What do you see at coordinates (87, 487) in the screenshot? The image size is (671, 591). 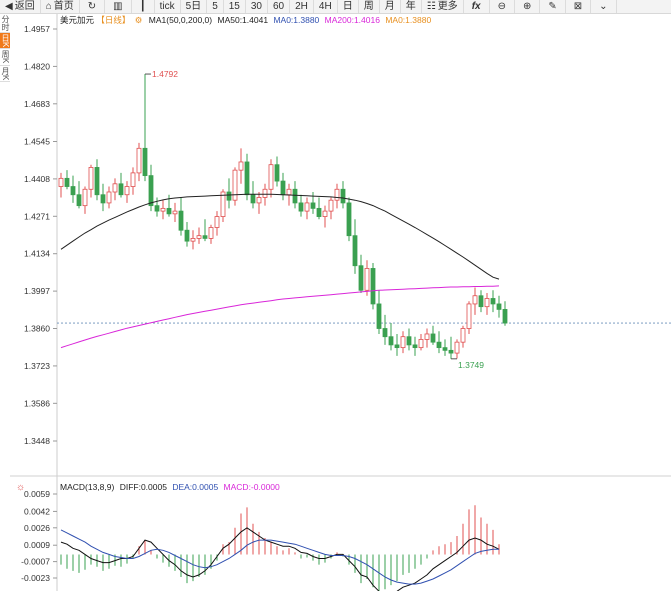 I see `macd-title: MACD(13,8,9)` at bounding box center [87, 487].